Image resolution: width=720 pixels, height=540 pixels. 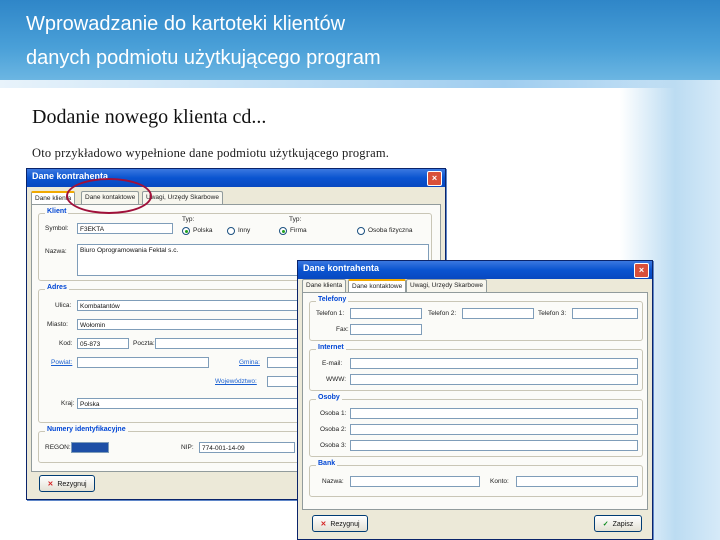 I want to click on osoba1-label: Osoba 1:, so click(x=333, y=413).